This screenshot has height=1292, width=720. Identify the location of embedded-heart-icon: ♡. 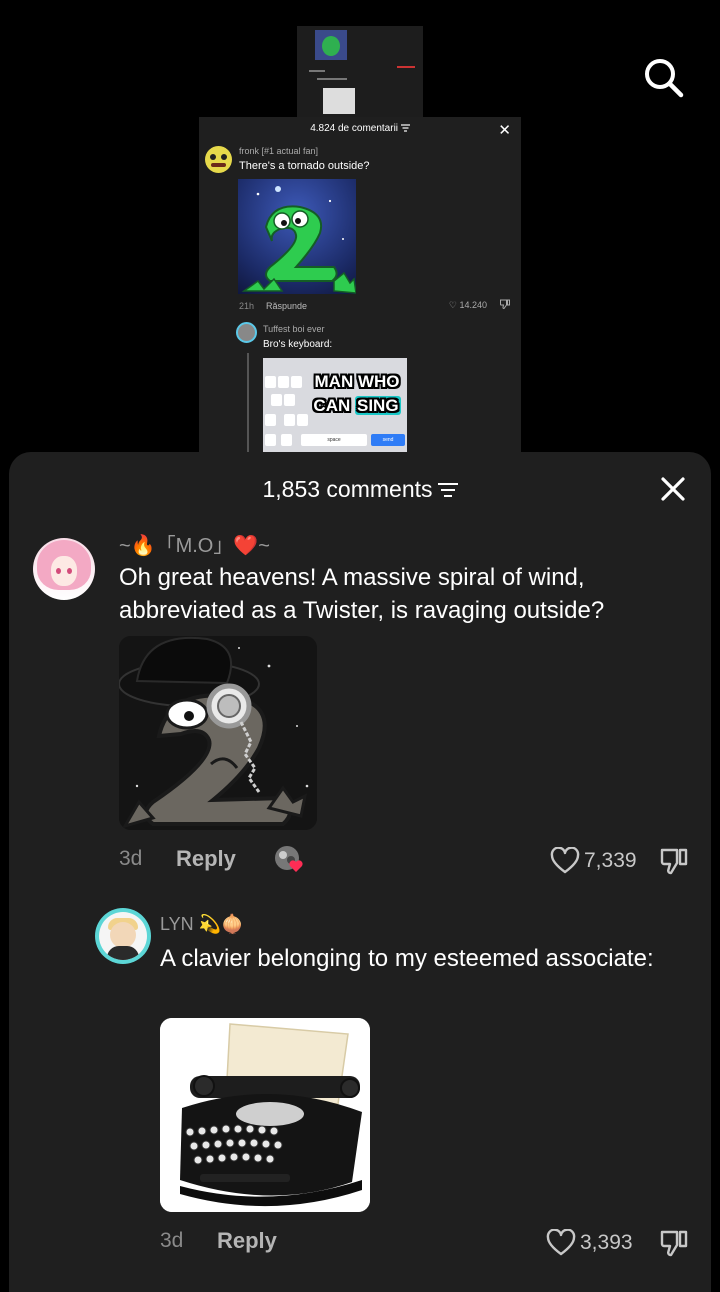
(452, 305).